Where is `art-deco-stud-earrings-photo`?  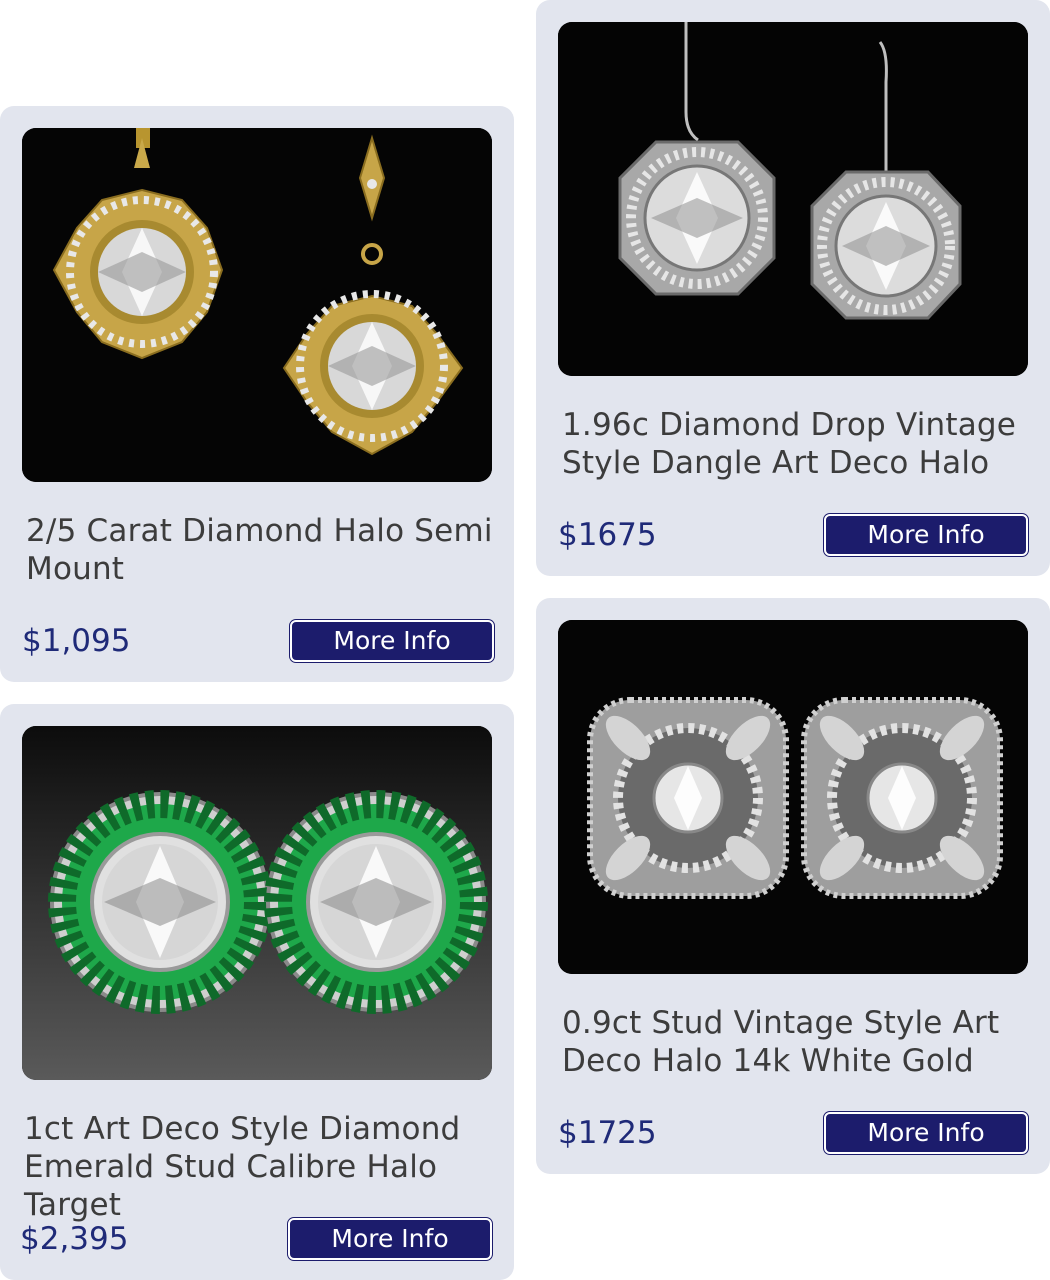
art-deco-stud-earrings-photo is located at coordinates (793, 797).